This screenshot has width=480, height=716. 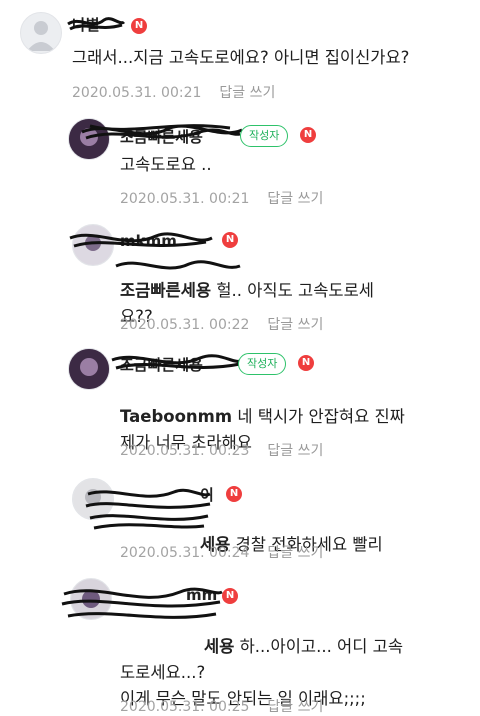 I want to click on comment-text-first: 네 택시가 안잡혀요 진짜, so click(x=318, y=416).